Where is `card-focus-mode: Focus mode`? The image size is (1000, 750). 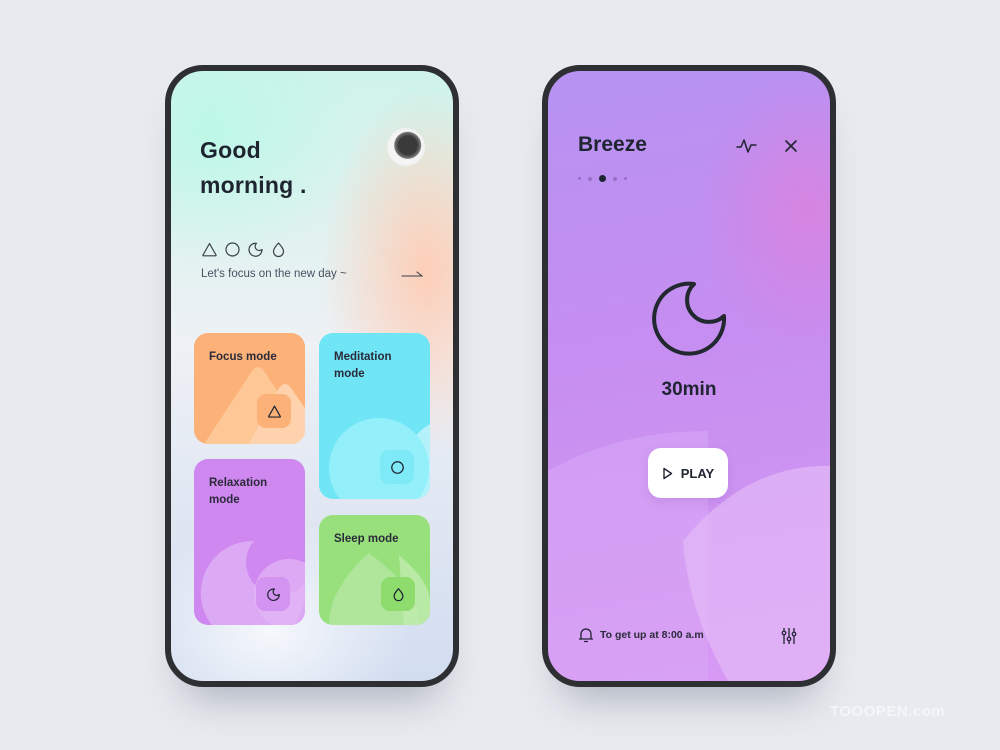 card-focus-mode: Focus mode is located at coordinates (249, 388).